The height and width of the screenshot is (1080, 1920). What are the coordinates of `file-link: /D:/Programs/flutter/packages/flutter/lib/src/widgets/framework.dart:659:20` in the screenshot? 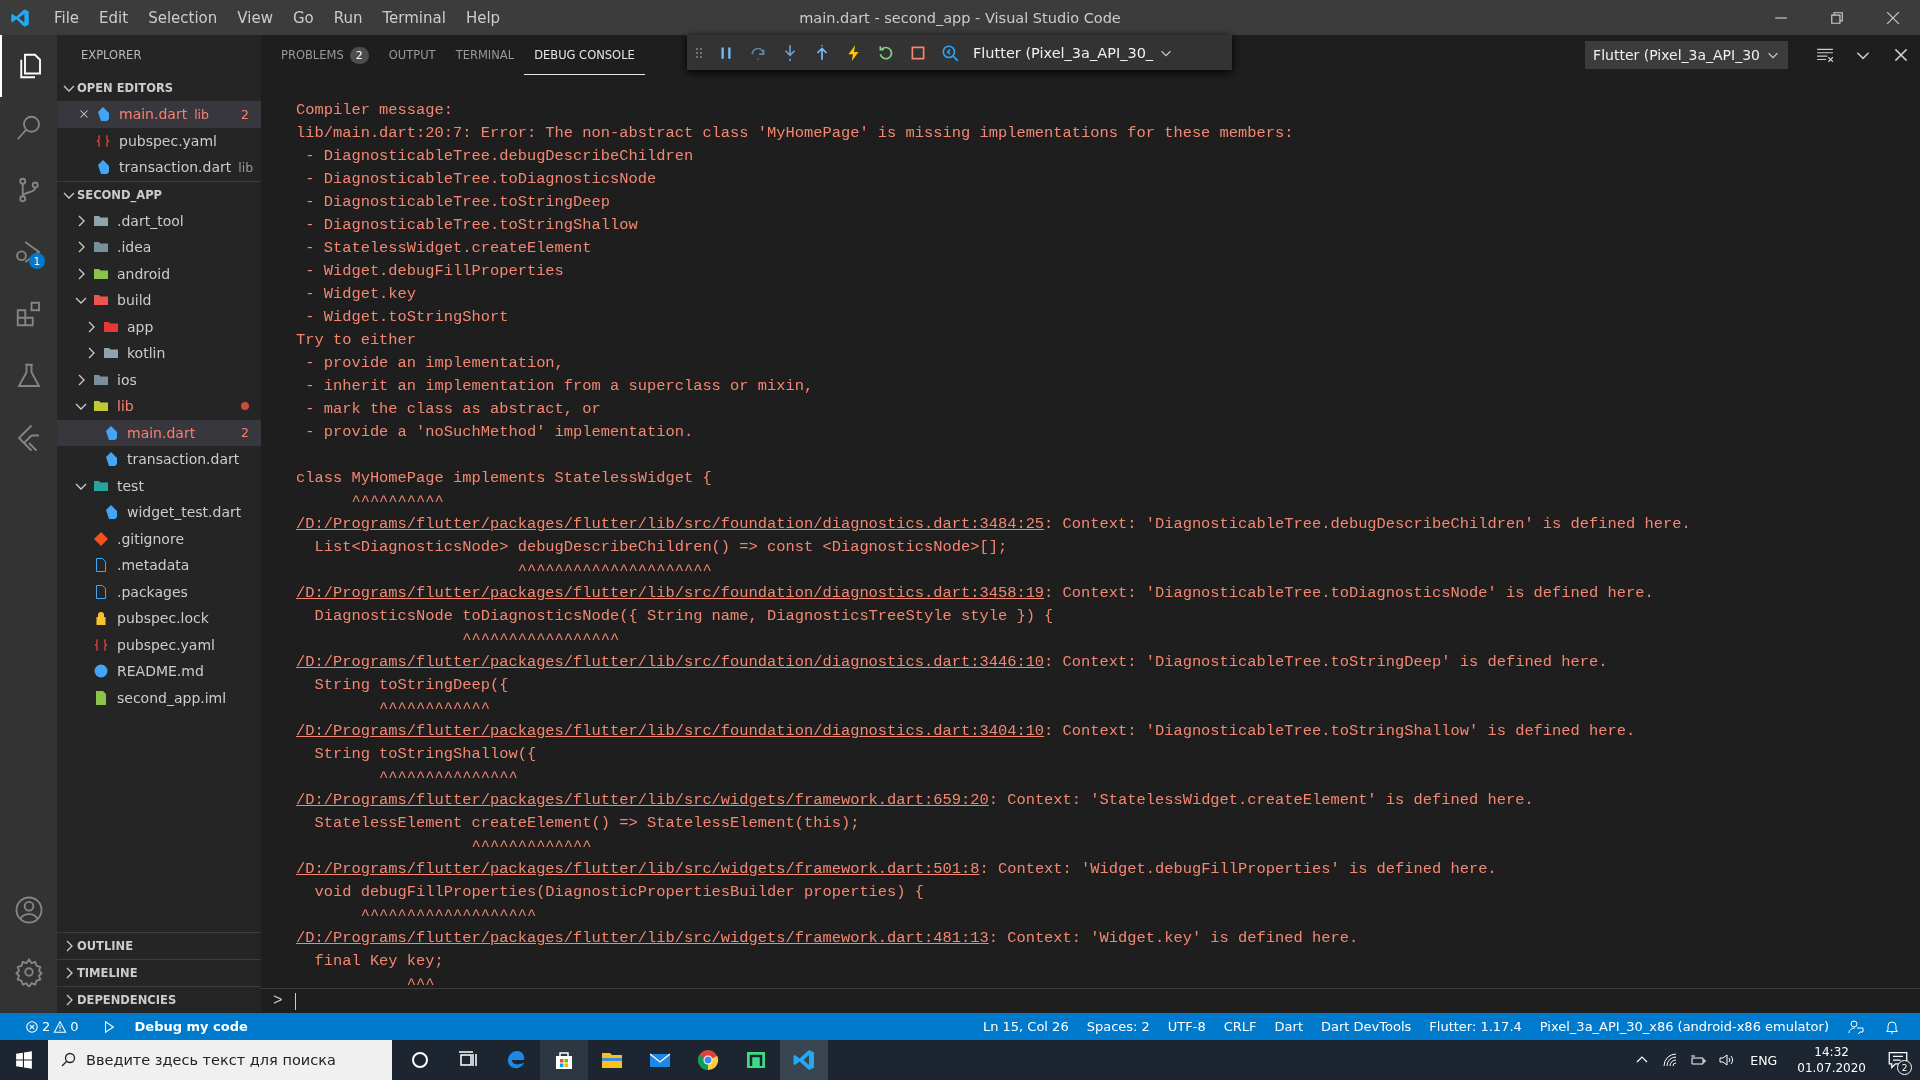 It's located at (642, 800).